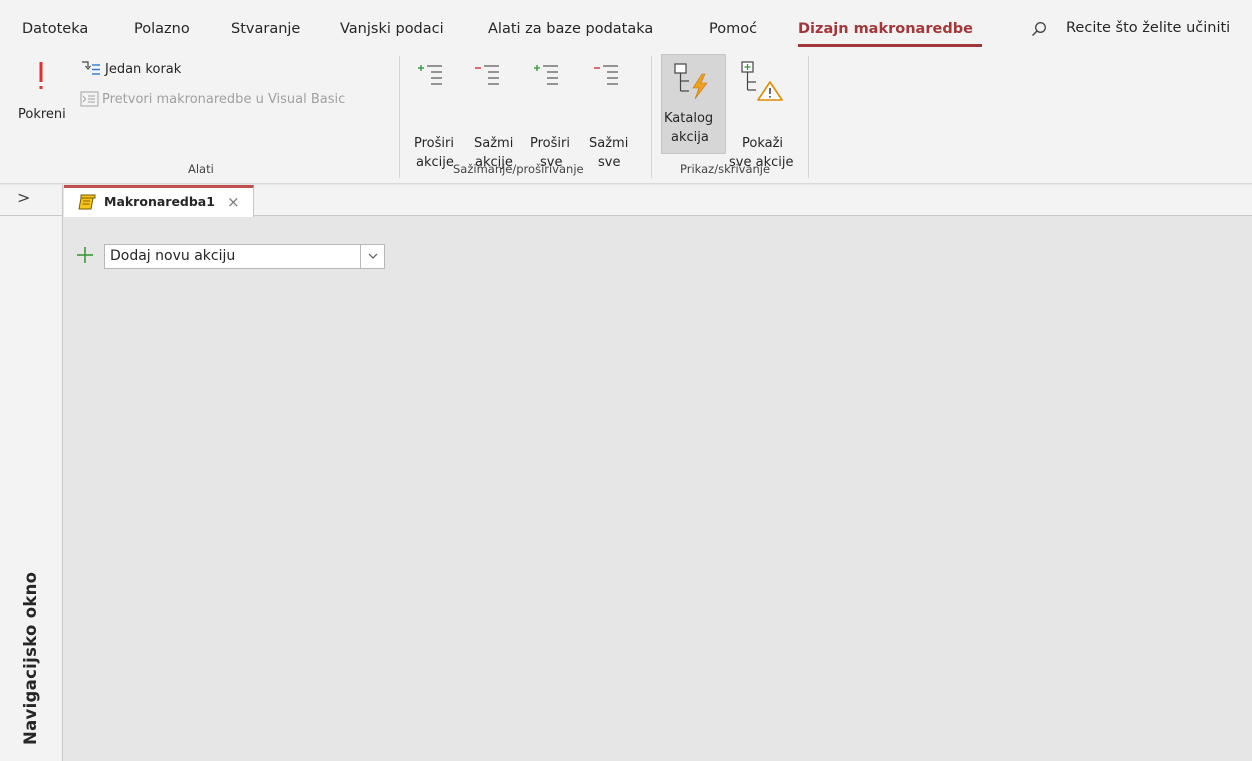 The image size is (1252, 761). I want to click on expand-actions-label-2: akcije, so click(435, 162).